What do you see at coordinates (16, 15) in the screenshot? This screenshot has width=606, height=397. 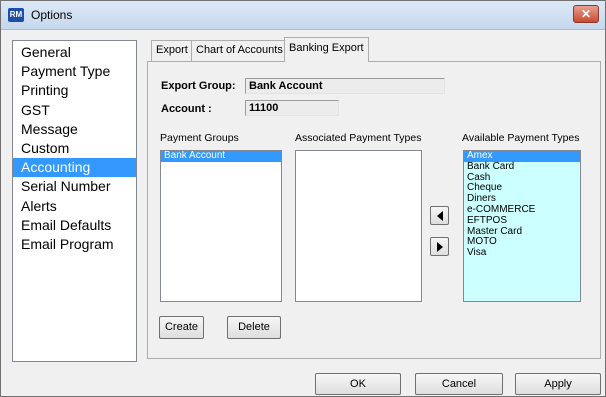 I see `app-icon: RM` at bounding box center [16, 15].